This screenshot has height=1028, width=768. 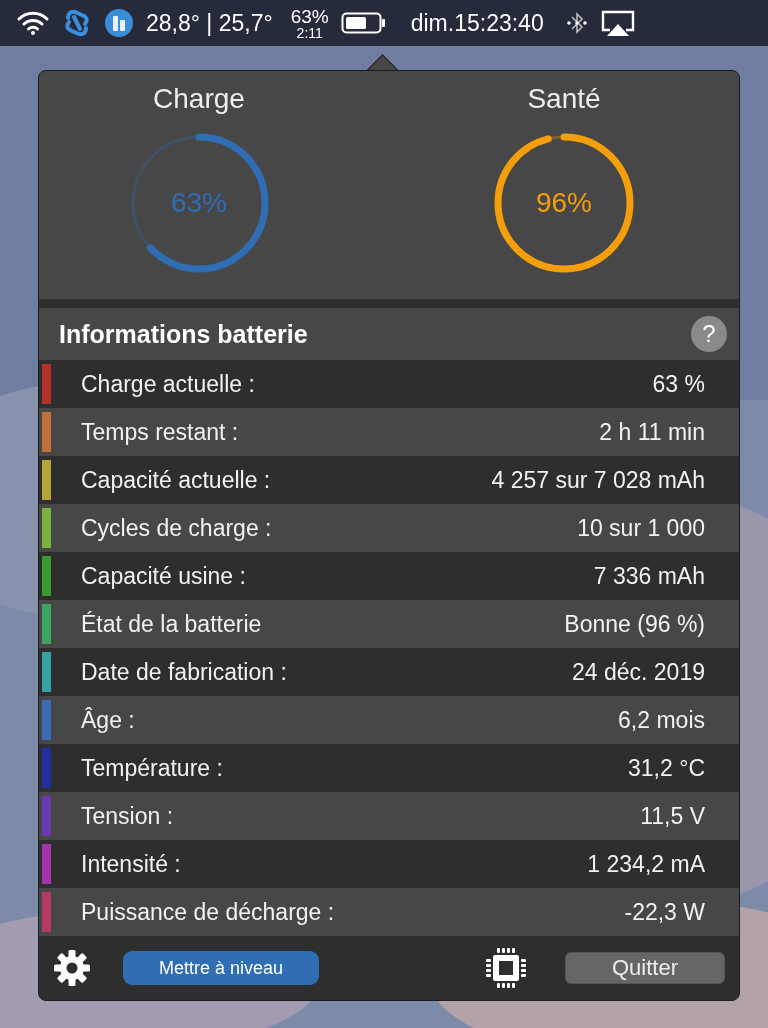 What do you see at coordinates (638, 672) in the screenshot?
I see `info-value: 24 déc. 2019` at bounding box center [638, 672].